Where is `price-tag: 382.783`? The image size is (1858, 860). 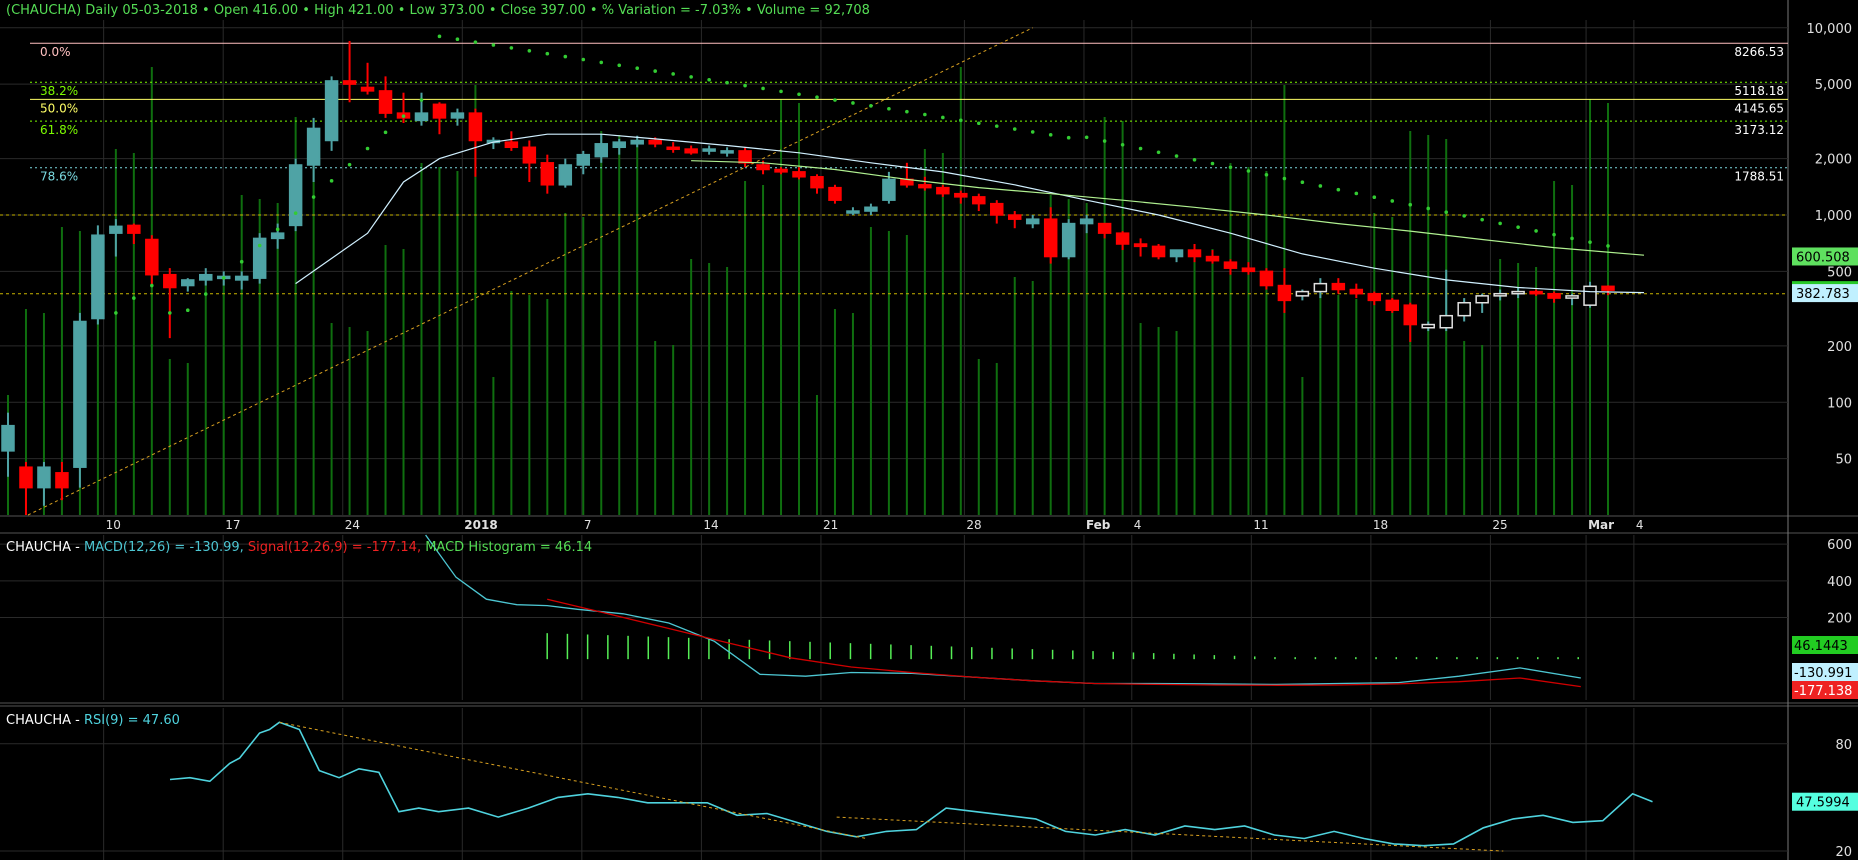 price-tag: 382.783 is located at coordinates (1825, 293).